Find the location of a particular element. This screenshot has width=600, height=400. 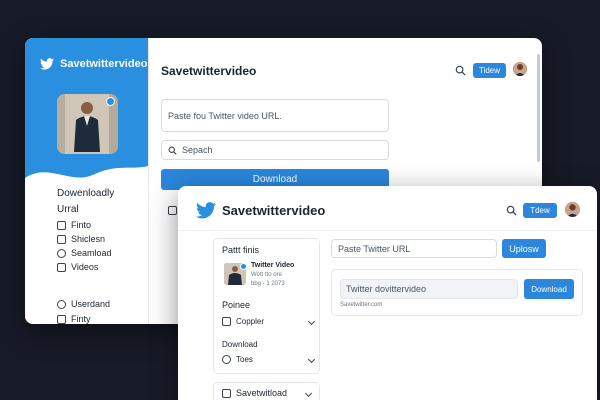

sidebar-heading: Dowenloadly is located at coordinates (86, 193).